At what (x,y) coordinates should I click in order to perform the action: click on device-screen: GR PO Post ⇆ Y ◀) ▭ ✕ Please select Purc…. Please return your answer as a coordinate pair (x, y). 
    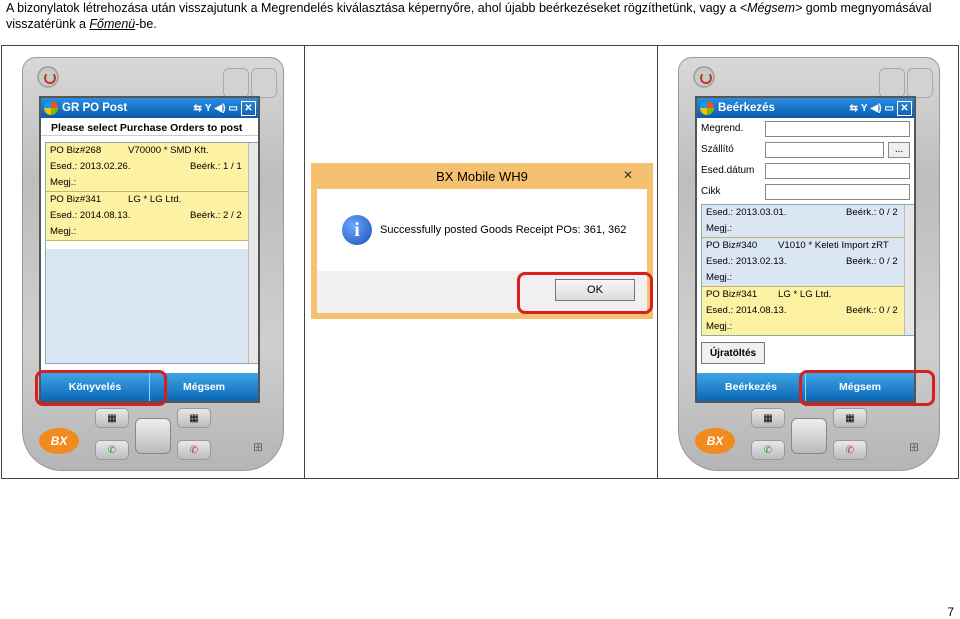
    Looking at the image, I should click on (149, 249).